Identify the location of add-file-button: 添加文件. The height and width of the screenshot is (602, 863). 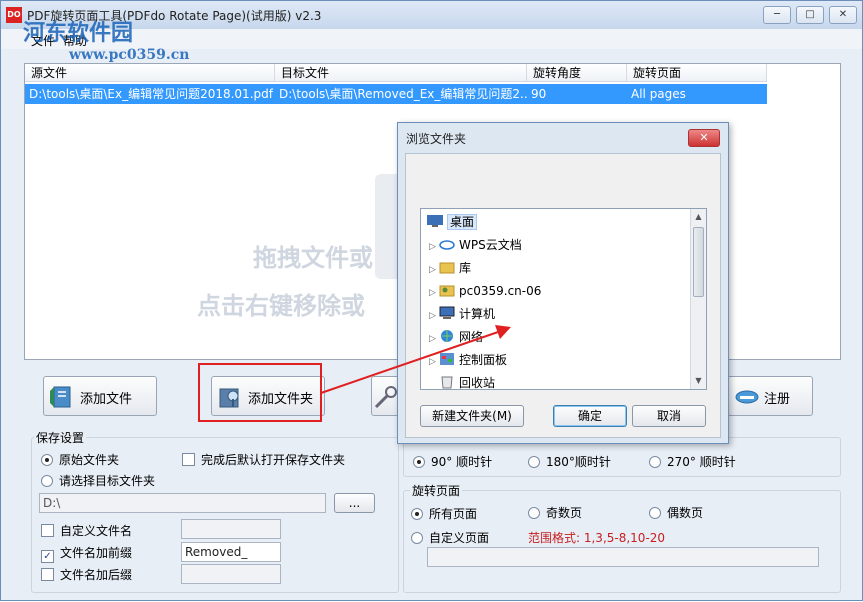
(100, 396).